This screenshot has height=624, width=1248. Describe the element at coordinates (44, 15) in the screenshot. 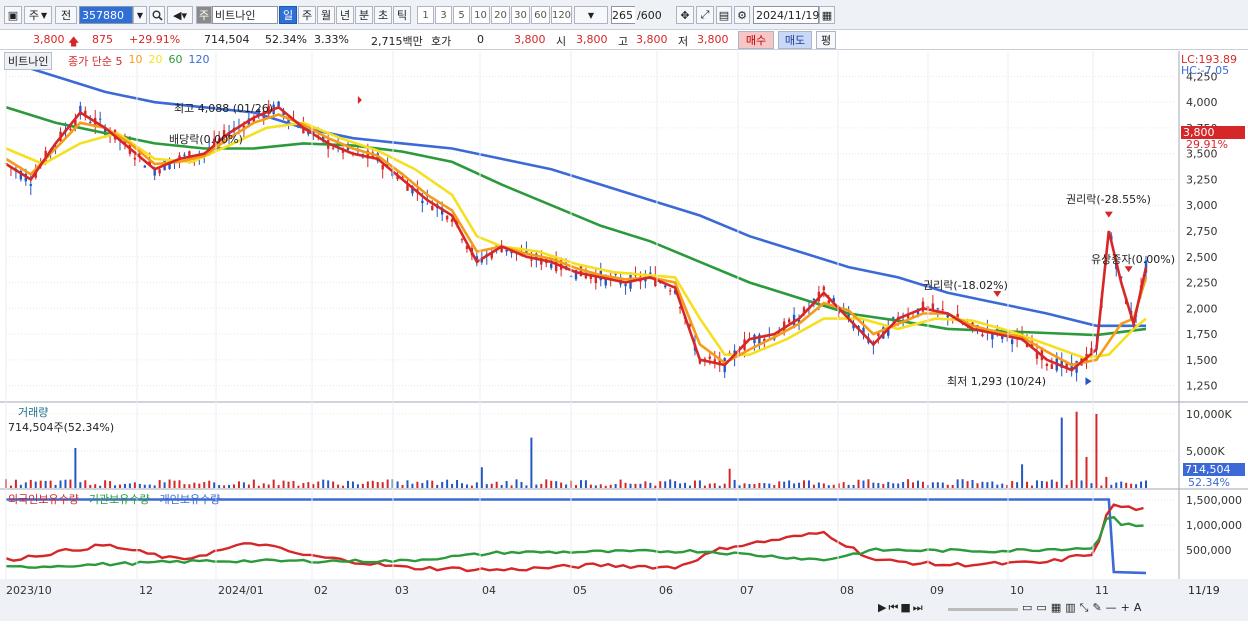

I see `chevron-down-icon: ▼` at that location.